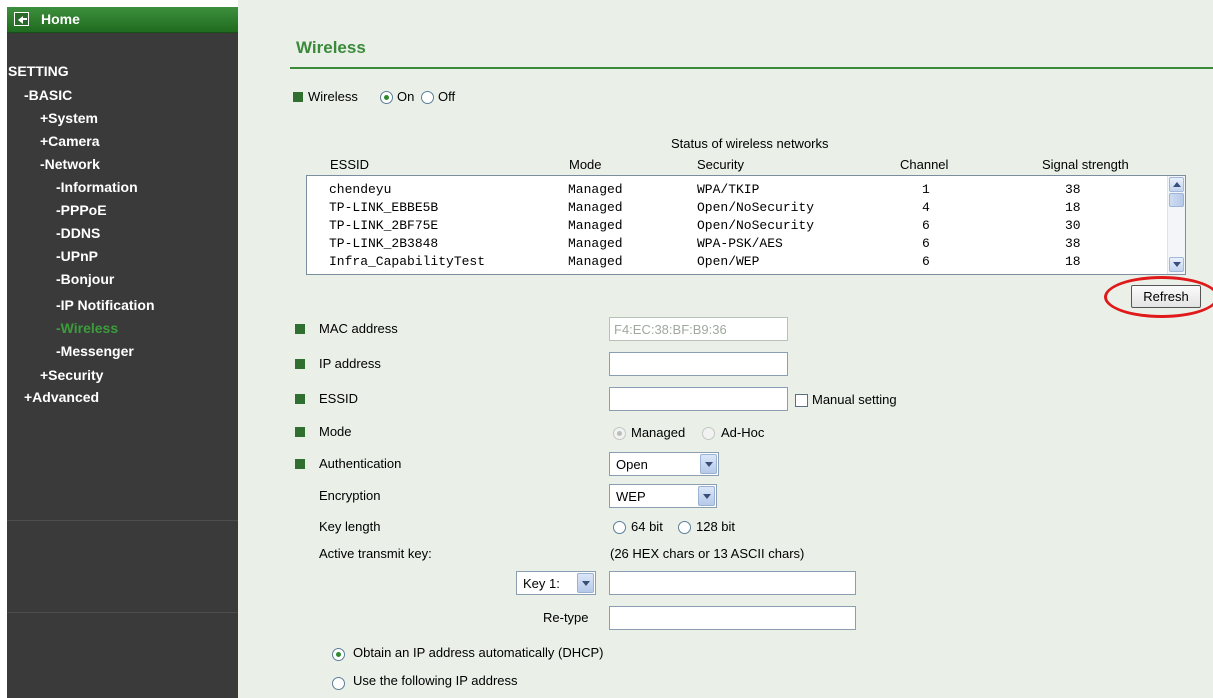  What do you see at coordinates (924, 164) in the screenshot?
I see `col-header-channel: Channel` at bounding box center [924, 164].